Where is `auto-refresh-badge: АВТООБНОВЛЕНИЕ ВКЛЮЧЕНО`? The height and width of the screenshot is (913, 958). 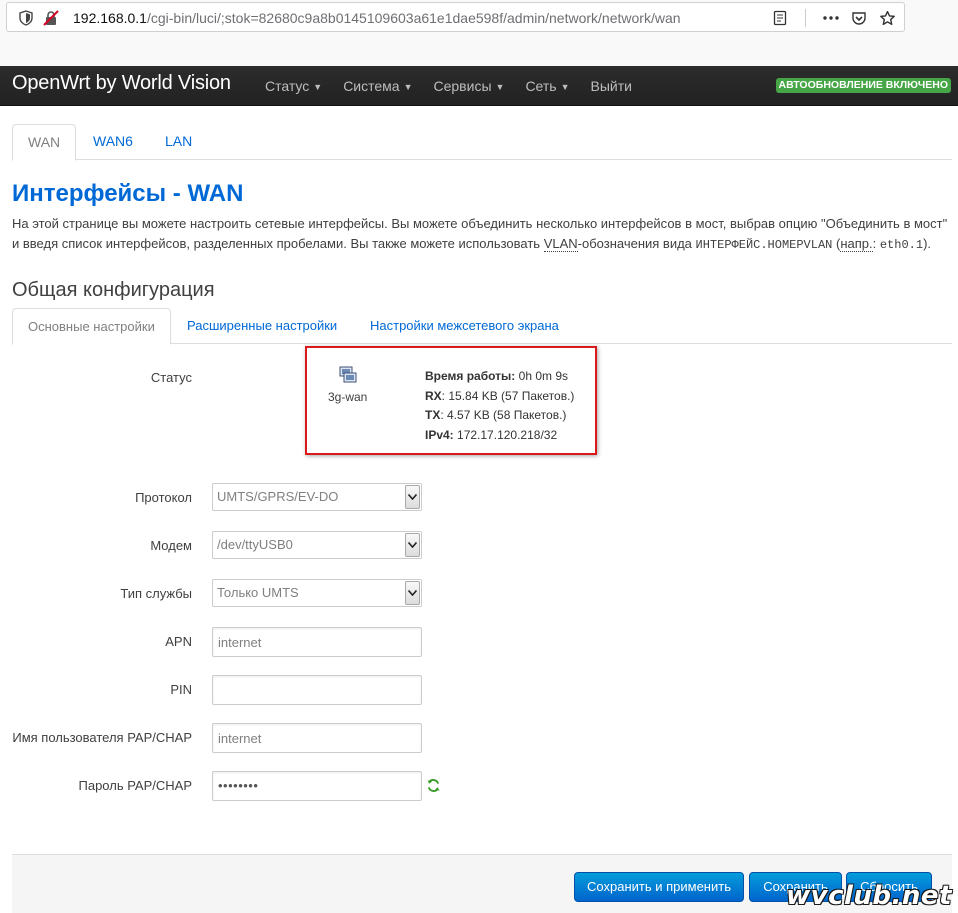 auto-refresh-badge: АВТООБНОВЛЕНИЕ ВКЛЮЧЕНО is located at coordinates (863, 85).